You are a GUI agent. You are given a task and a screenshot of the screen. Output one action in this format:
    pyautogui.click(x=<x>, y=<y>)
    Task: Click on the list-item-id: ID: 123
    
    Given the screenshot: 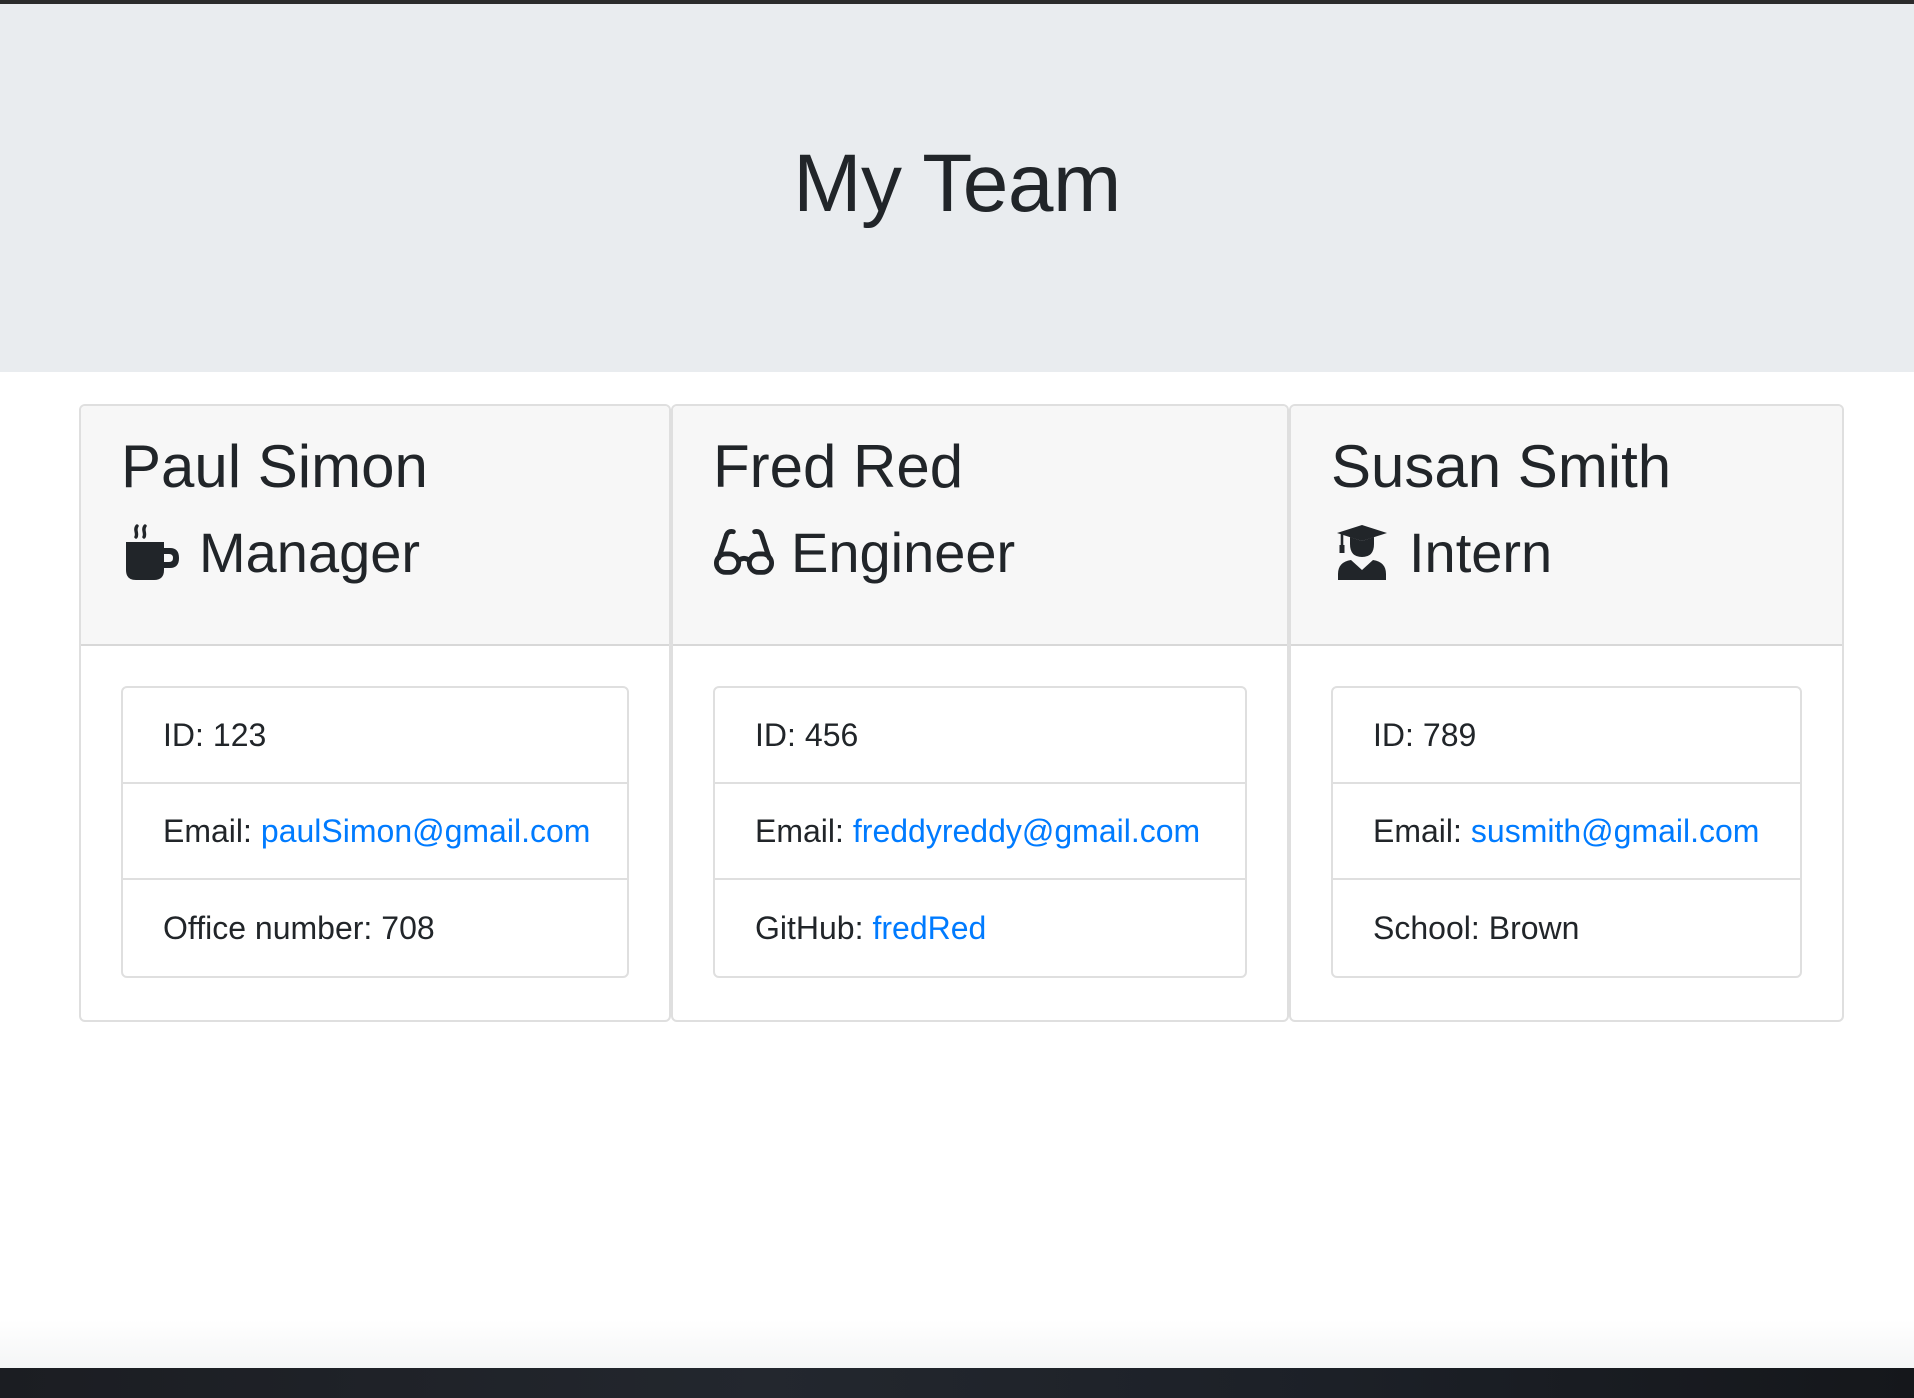 What is the action you would take?
    pyautogui.click(x=375, y=736)
    